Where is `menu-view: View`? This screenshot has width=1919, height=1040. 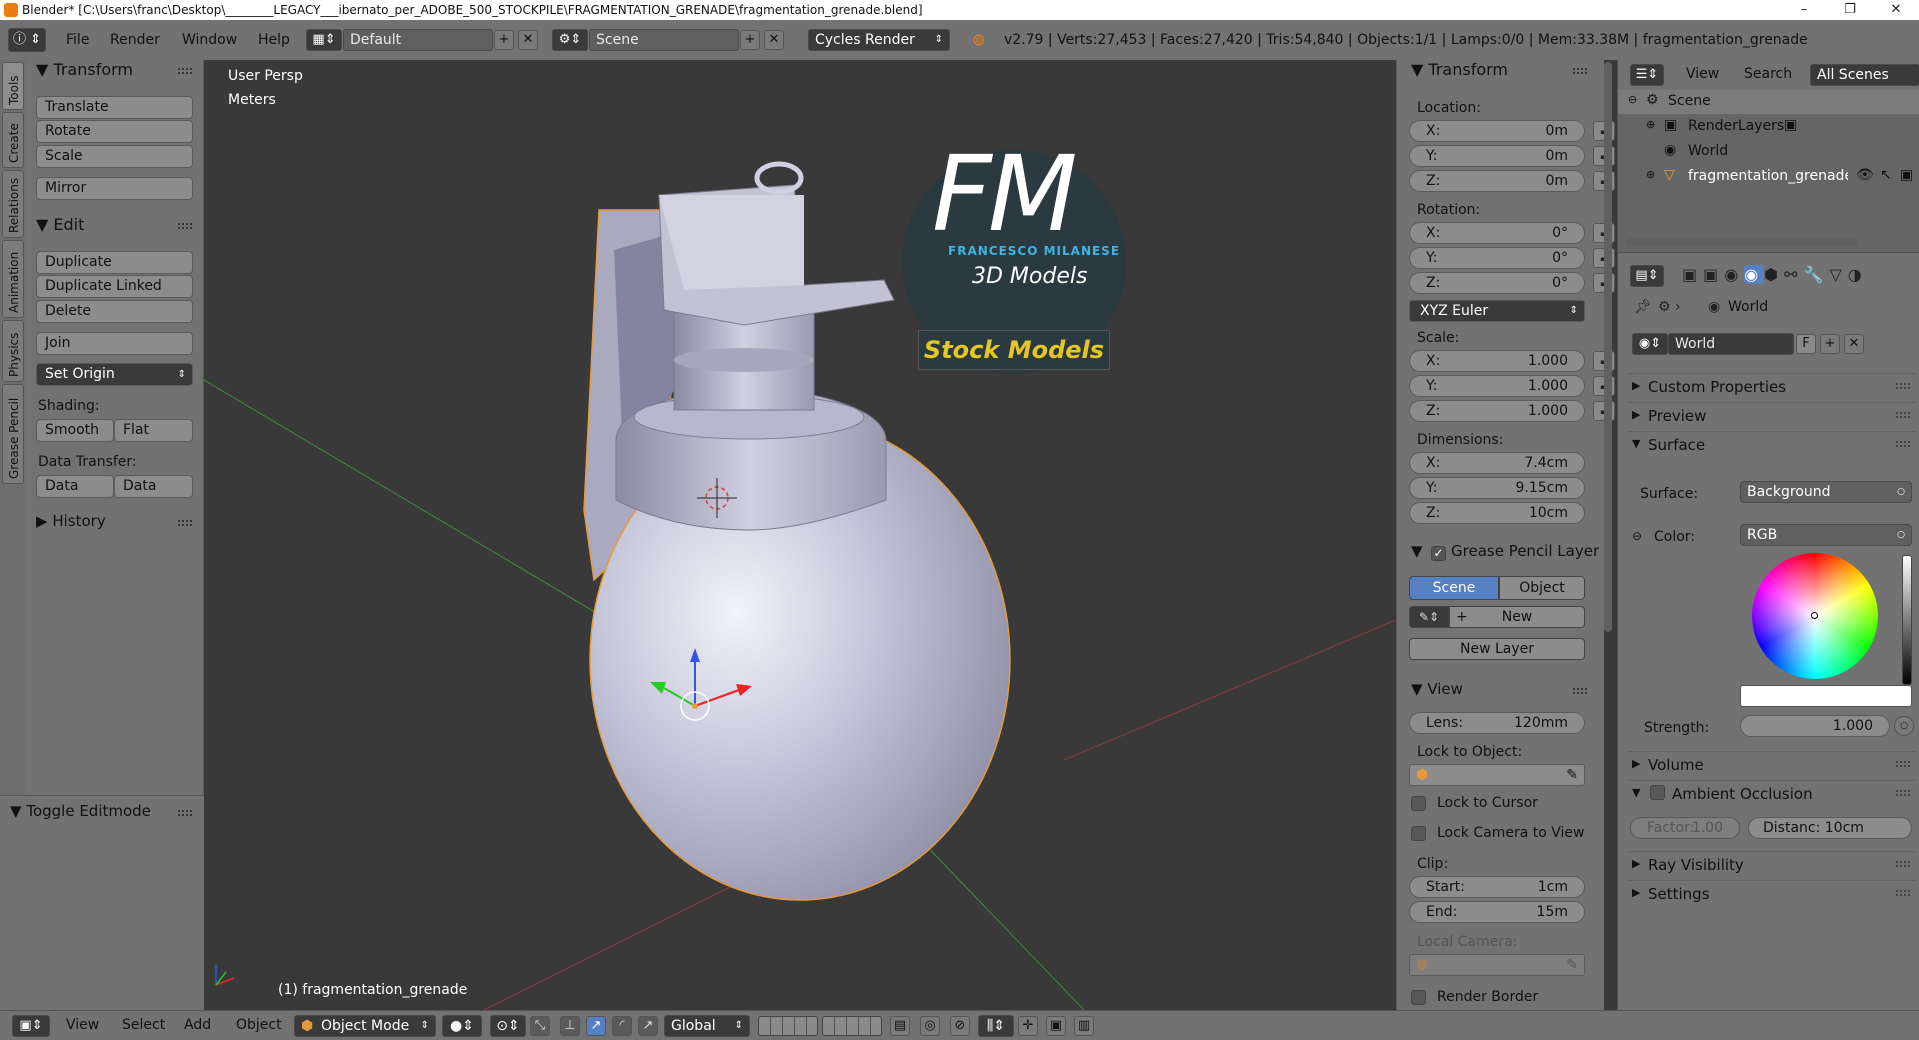 menu-view: View is located at coordinates (82, 1025).